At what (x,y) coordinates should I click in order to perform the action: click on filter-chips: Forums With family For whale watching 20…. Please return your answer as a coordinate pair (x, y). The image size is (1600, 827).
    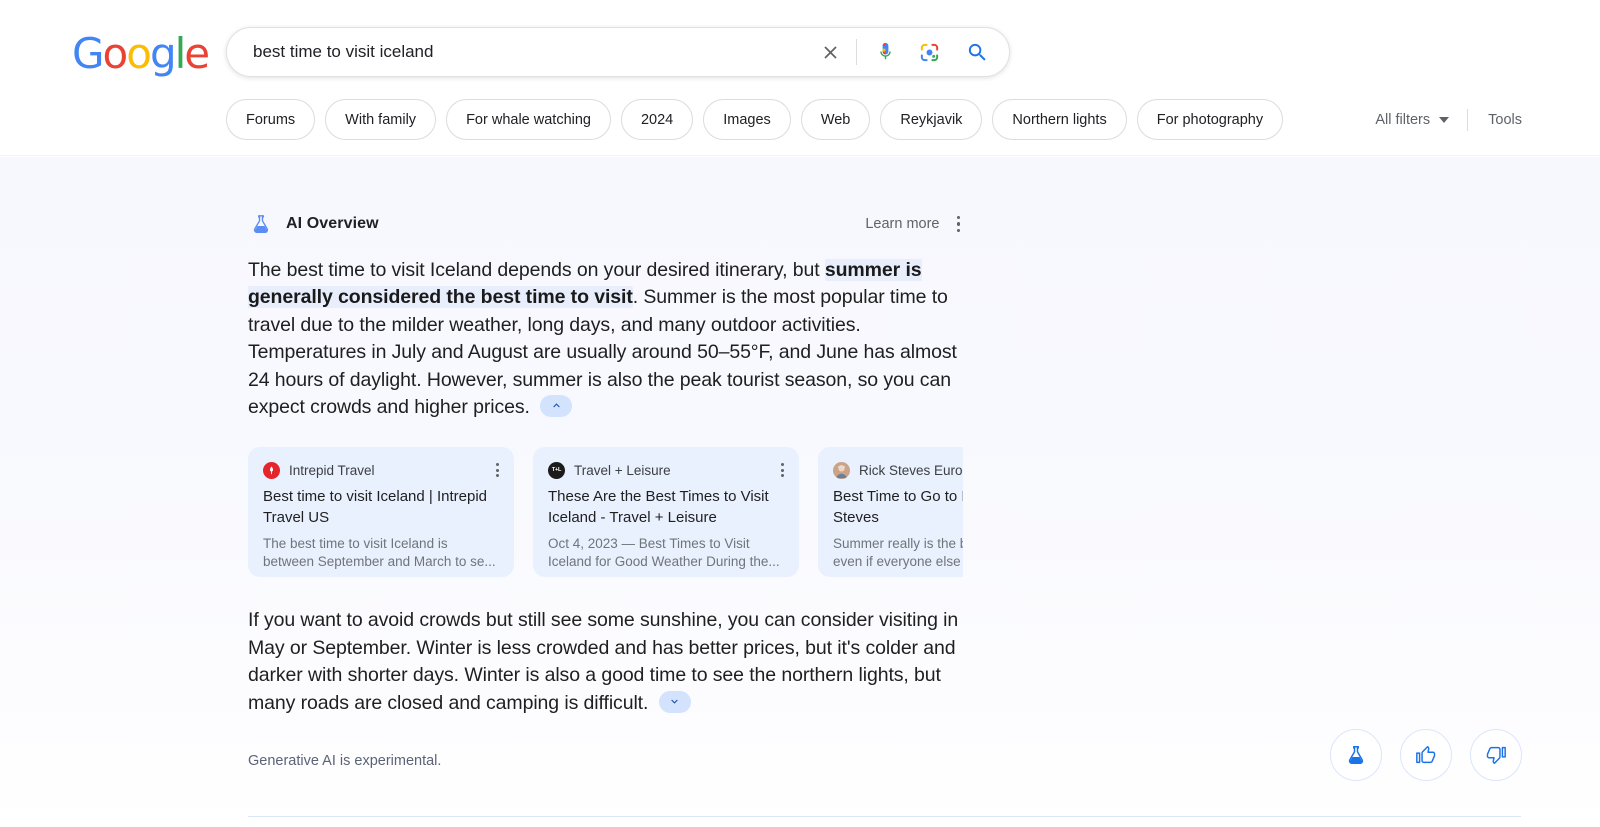
    Looking at the image, I should click on (755, 119).